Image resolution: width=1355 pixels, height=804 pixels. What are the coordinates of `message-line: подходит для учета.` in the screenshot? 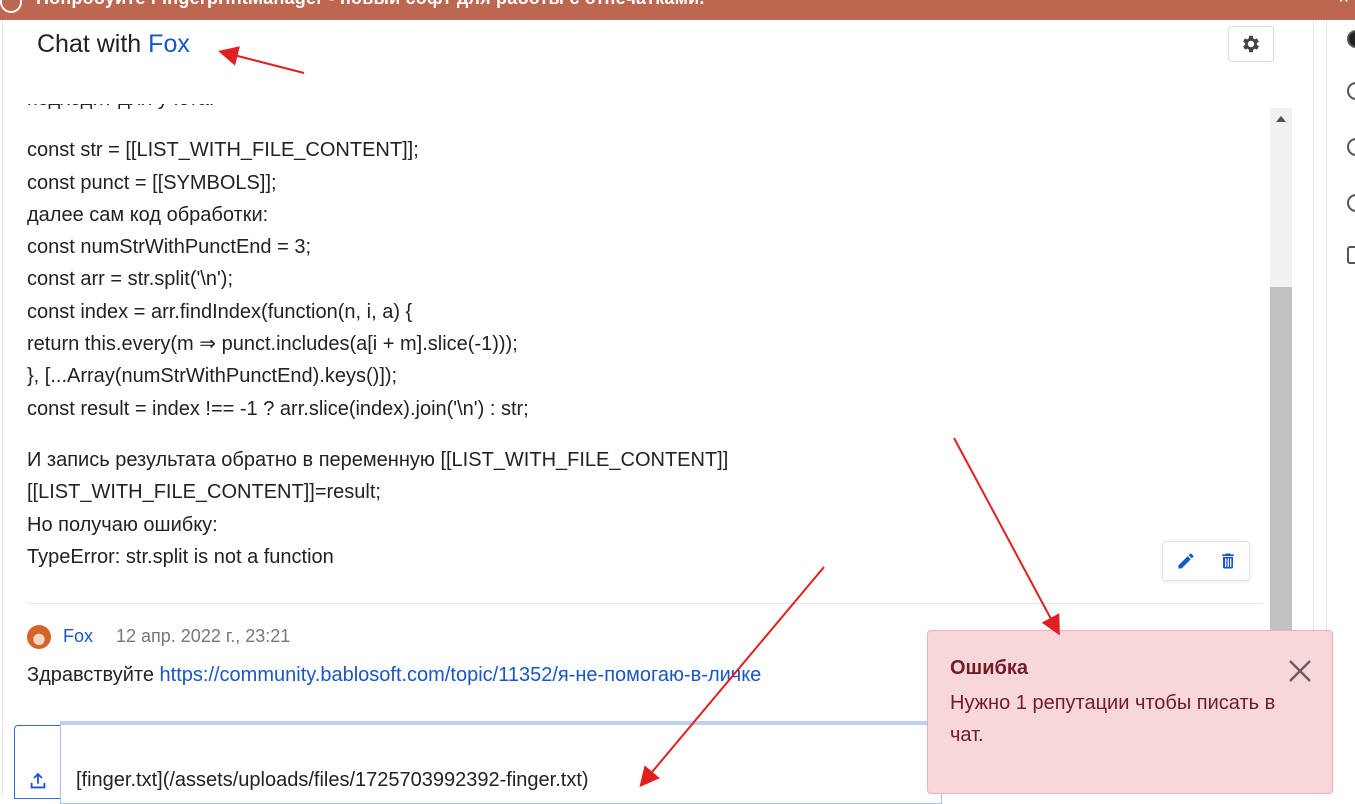 It's located at (642, 109).